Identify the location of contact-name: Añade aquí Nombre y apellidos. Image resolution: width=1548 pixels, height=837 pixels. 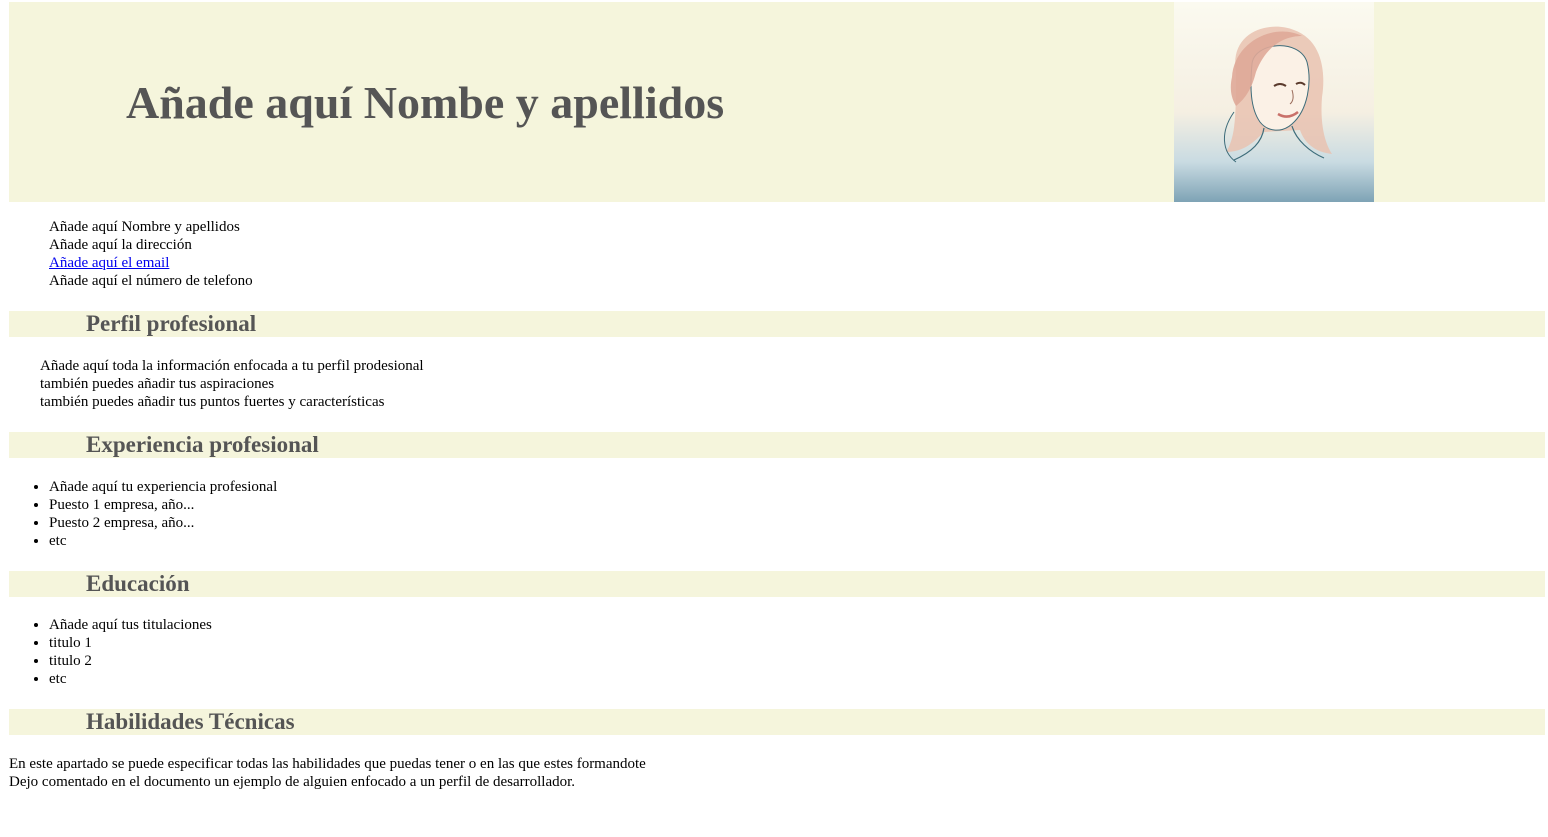
(144, 227).